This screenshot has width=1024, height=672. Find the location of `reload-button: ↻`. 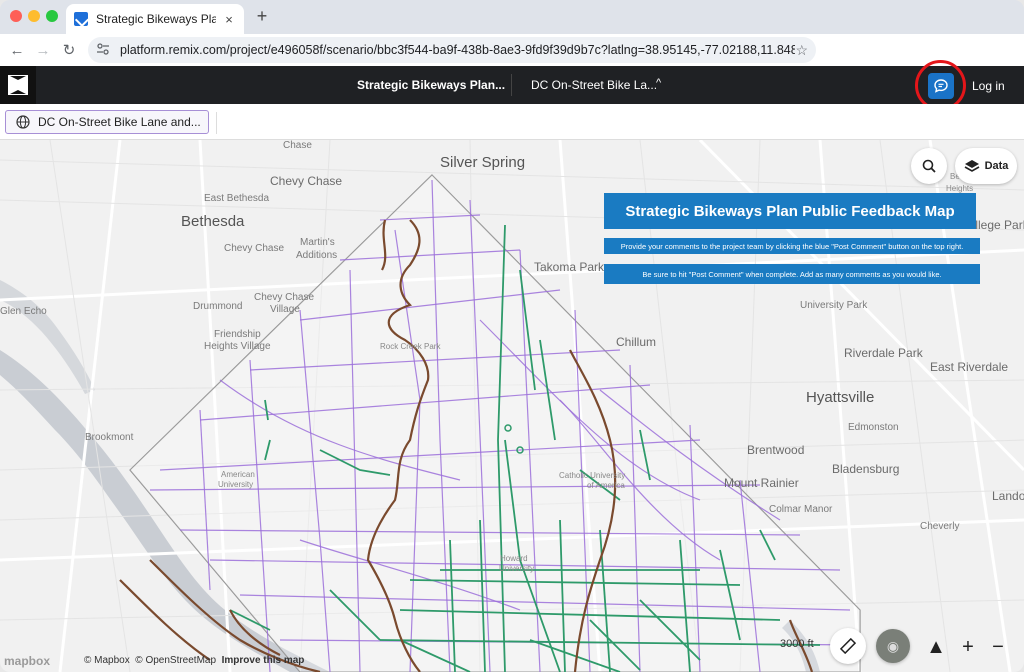

reload-button: ↻ is located at coordinates (69, 50).